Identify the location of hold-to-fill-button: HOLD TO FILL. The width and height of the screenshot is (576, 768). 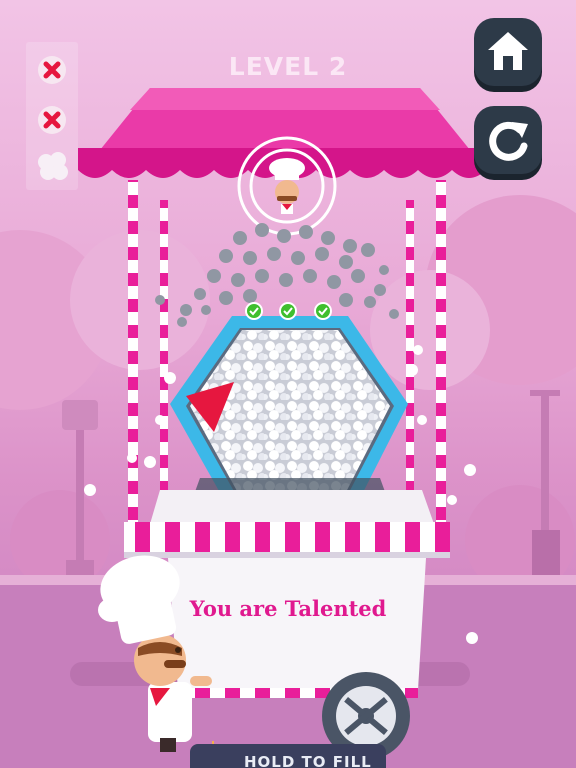
(288, 756).